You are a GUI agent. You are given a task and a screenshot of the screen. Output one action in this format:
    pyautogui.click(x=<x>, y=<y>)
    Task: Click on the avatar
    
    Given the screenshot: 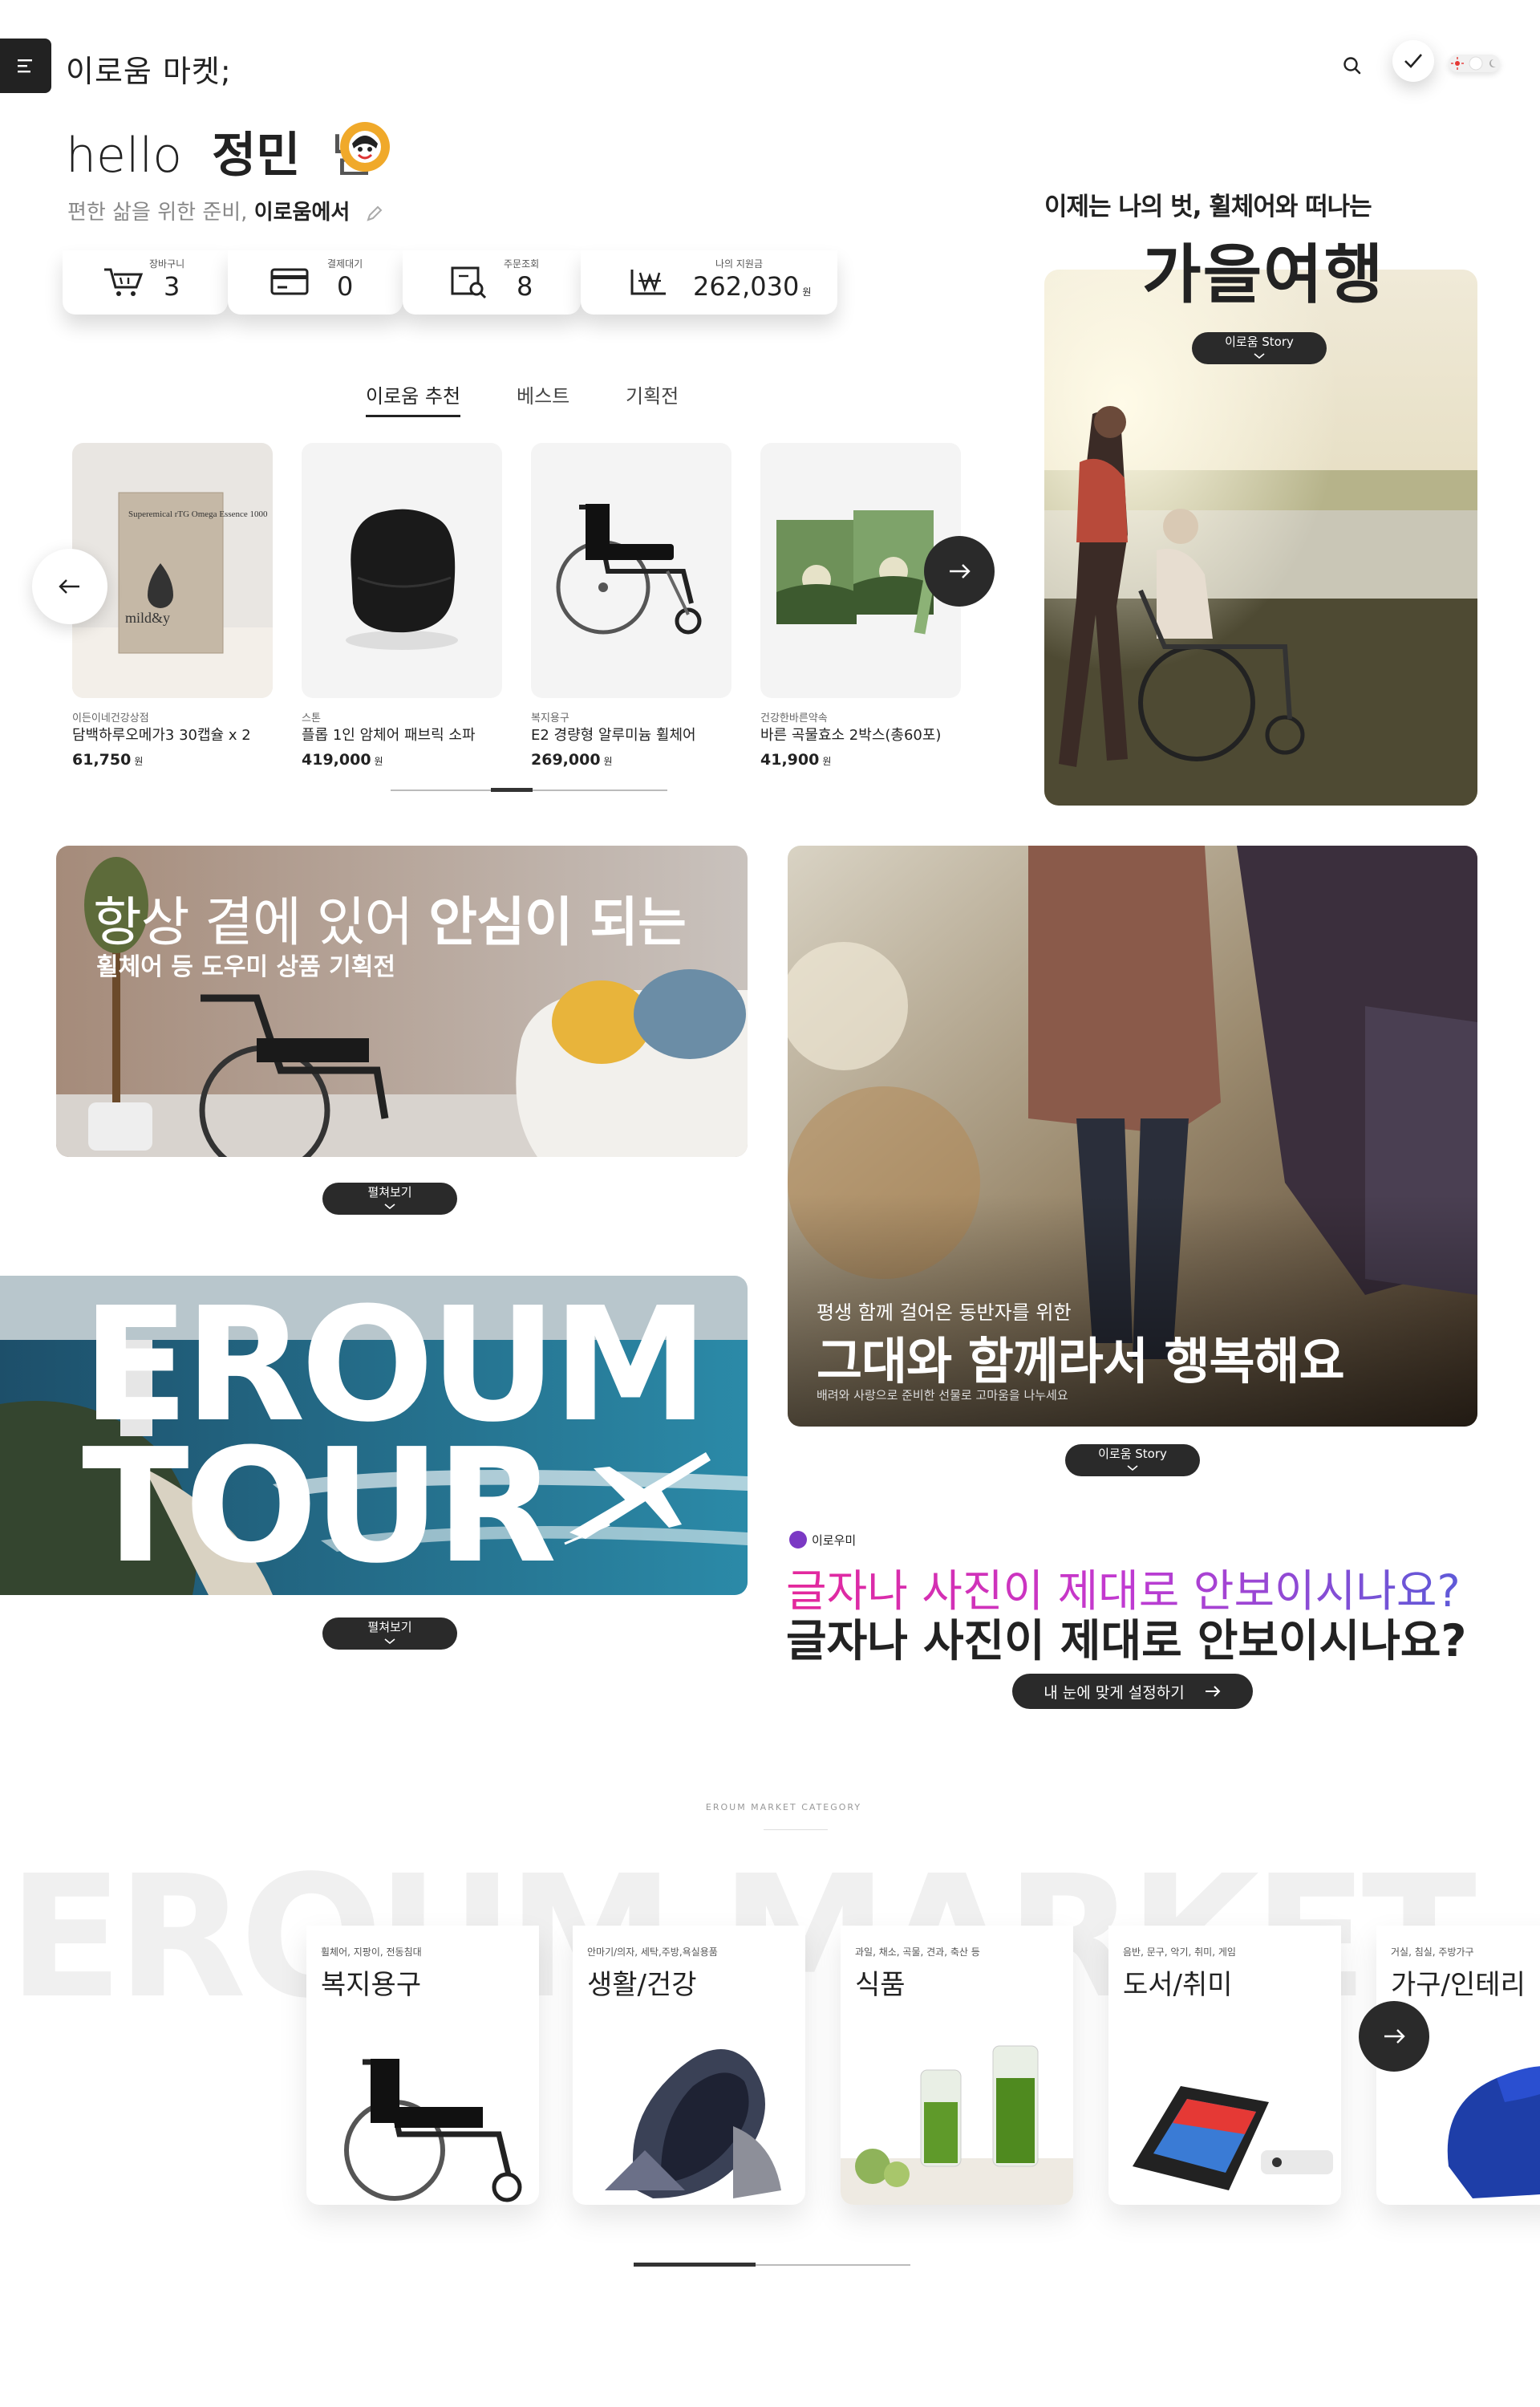 What is the action you would take?
    pyautogui.click(x=365, y=147)
    